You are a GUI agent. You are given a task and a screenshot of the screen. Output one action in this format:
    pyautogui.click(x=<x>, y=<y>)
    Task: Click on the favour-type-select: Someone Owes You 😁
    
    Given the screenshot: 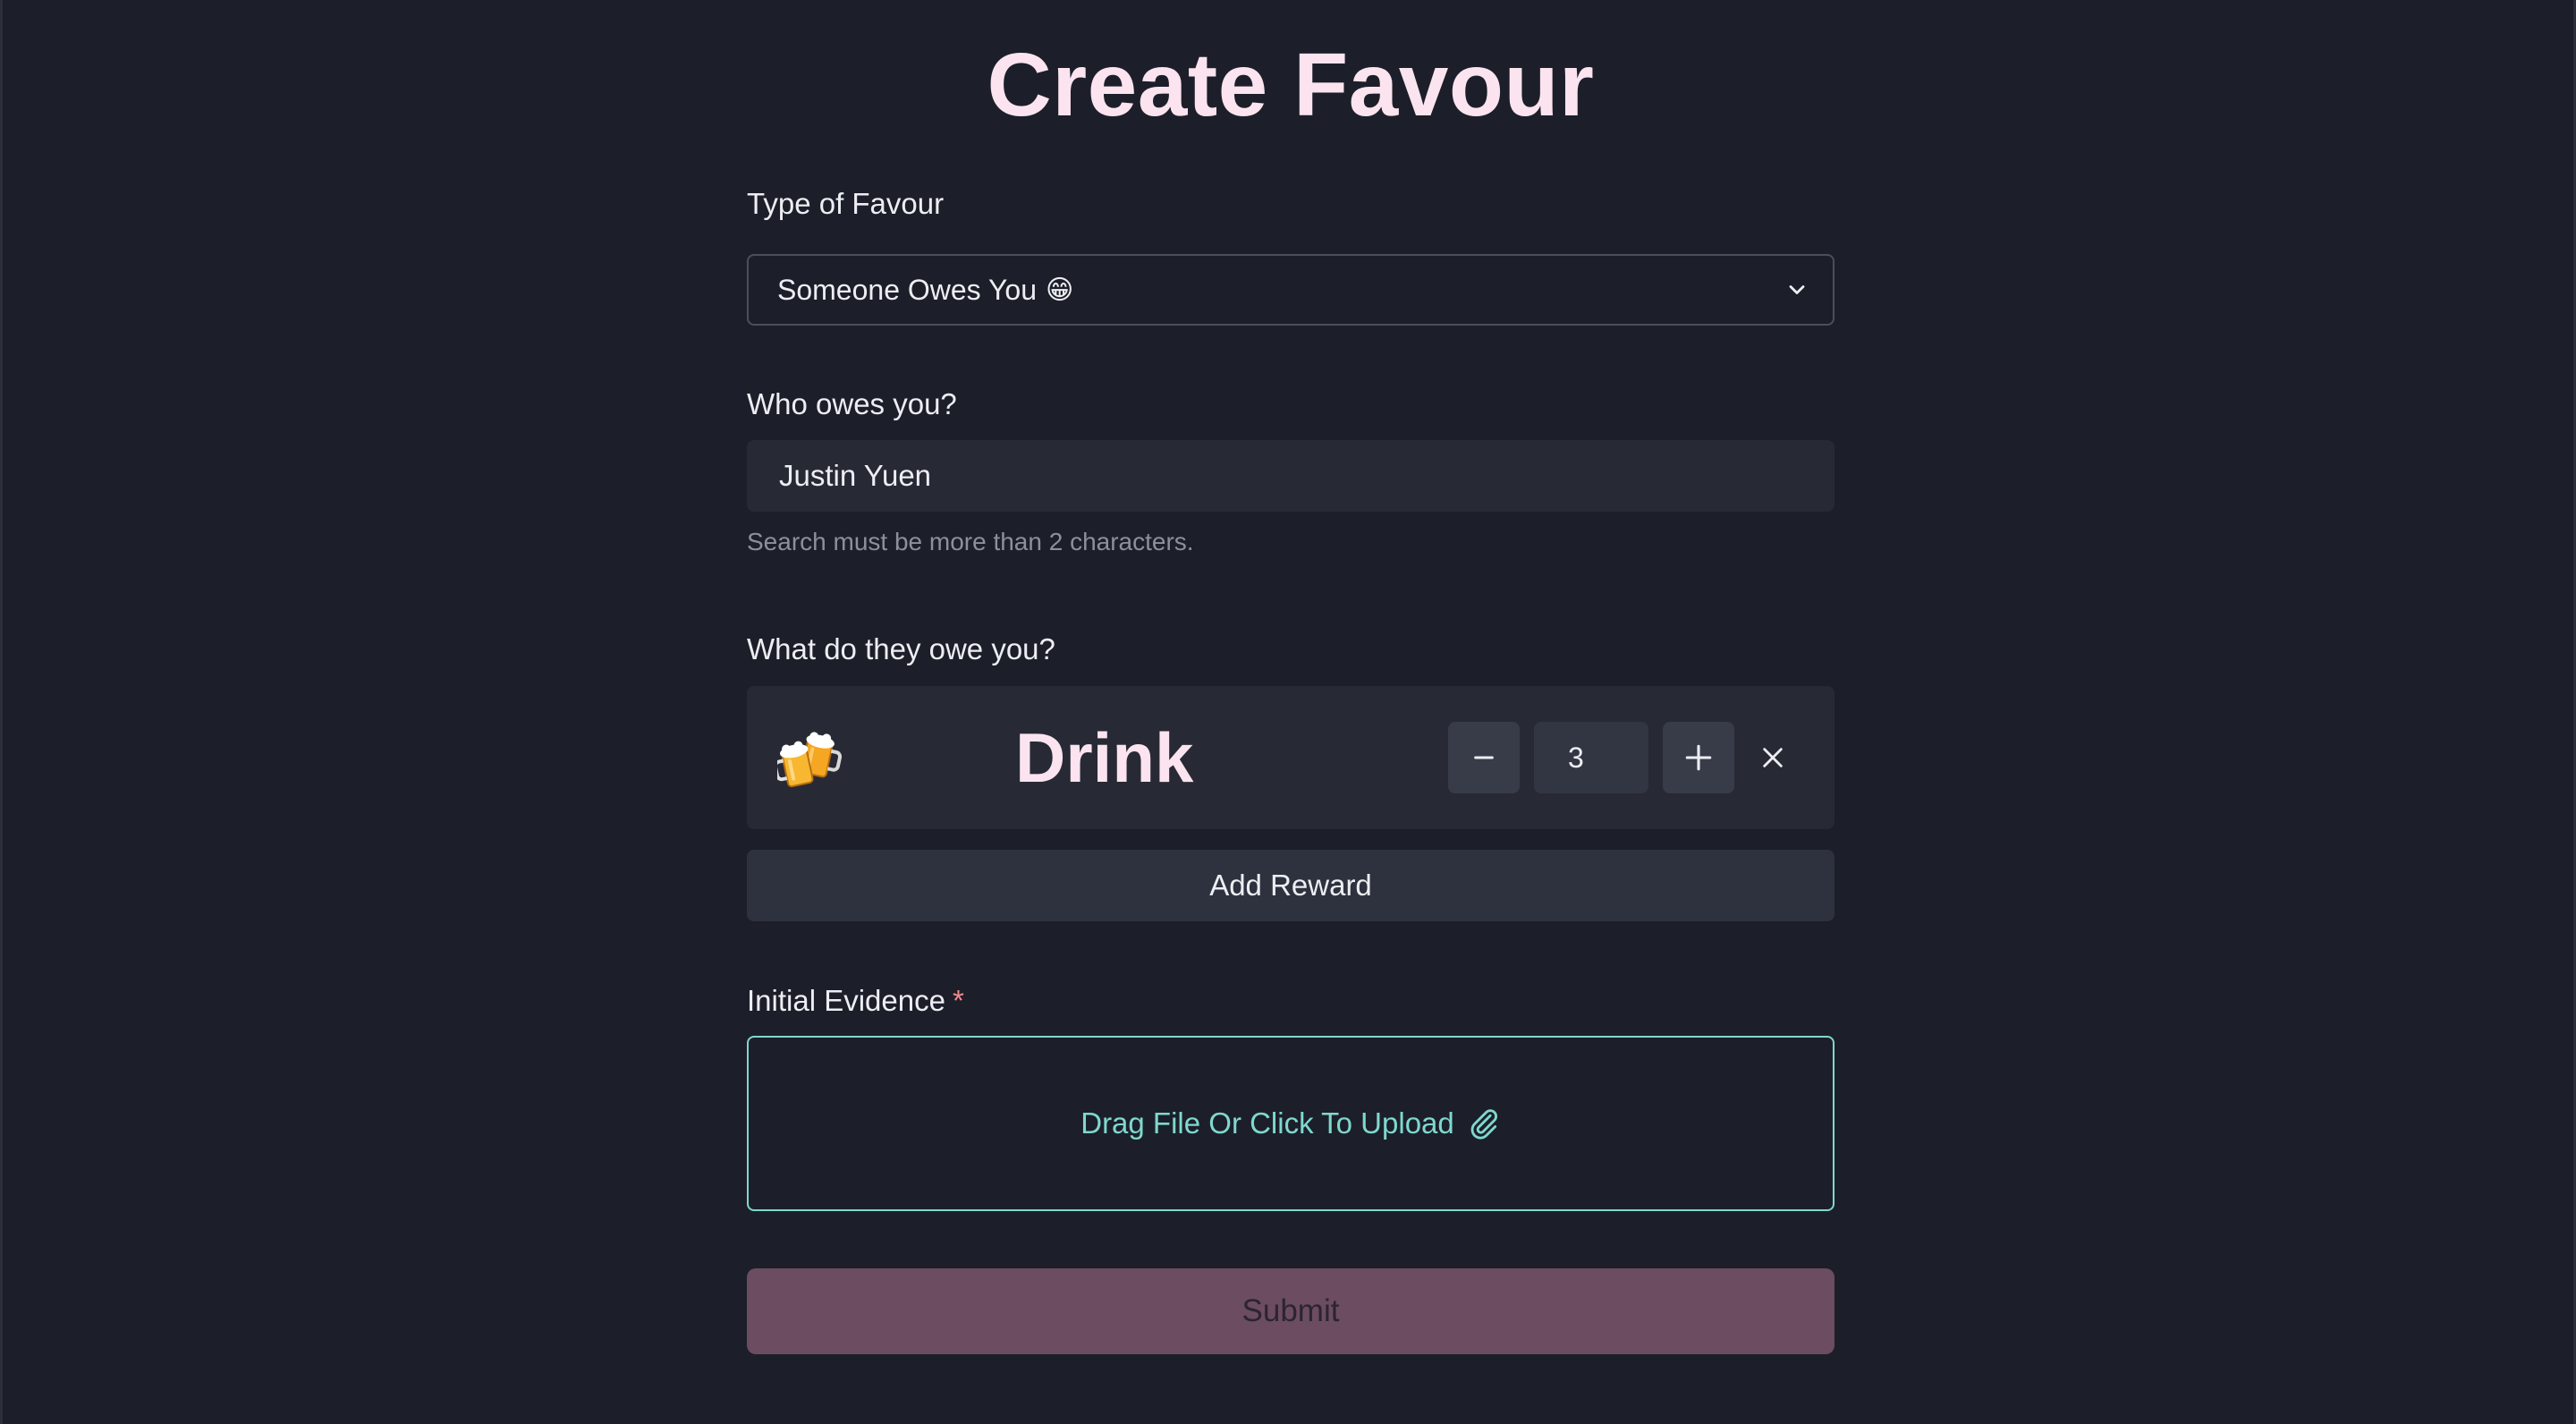 What is the action you would take?
    pyautogui.click(x=1291, y=290)
    